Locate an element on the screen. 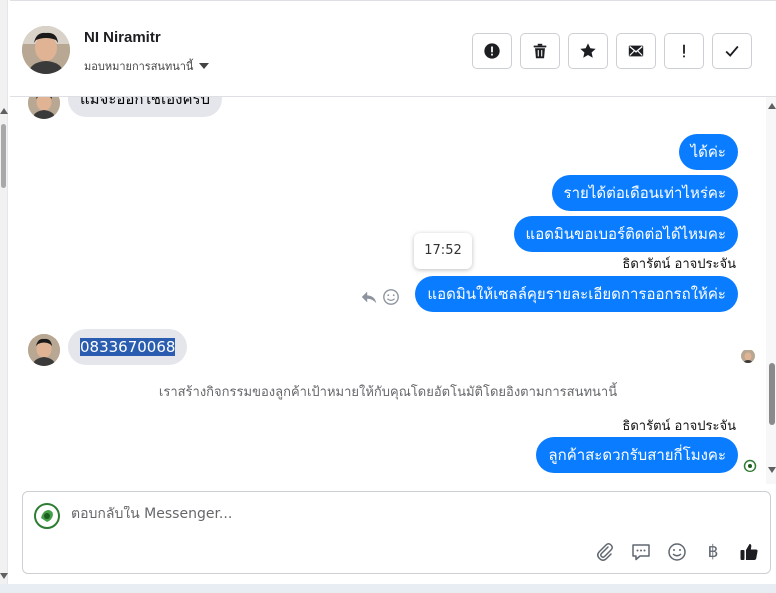  star-button is located at coordinates (588, 51).